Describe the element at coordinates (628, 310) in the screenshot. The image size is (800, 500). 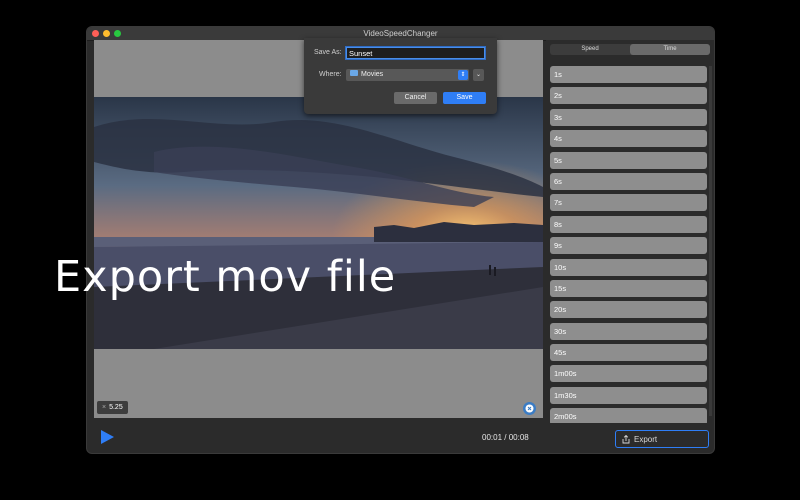
I see `time-preset-item: 20s` at that location.